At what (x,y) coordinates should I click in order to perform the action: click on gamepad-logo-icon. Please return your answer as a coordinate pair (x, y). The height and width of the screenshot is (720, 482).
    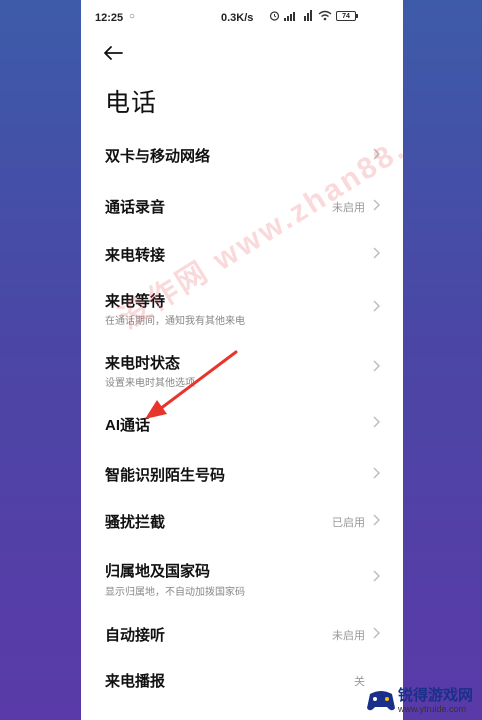
    Looking at the image, I should click on (381, 701).